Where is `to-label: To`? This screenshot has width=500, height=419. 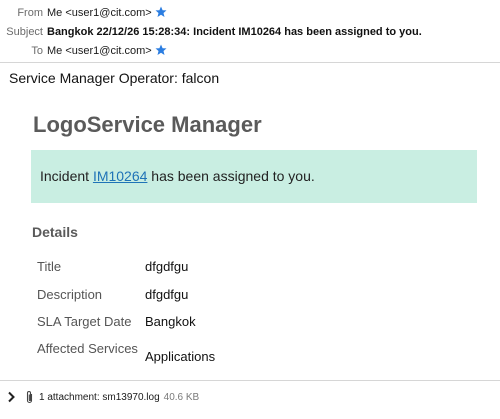 to-label: To is located at coordinates (37, 51).